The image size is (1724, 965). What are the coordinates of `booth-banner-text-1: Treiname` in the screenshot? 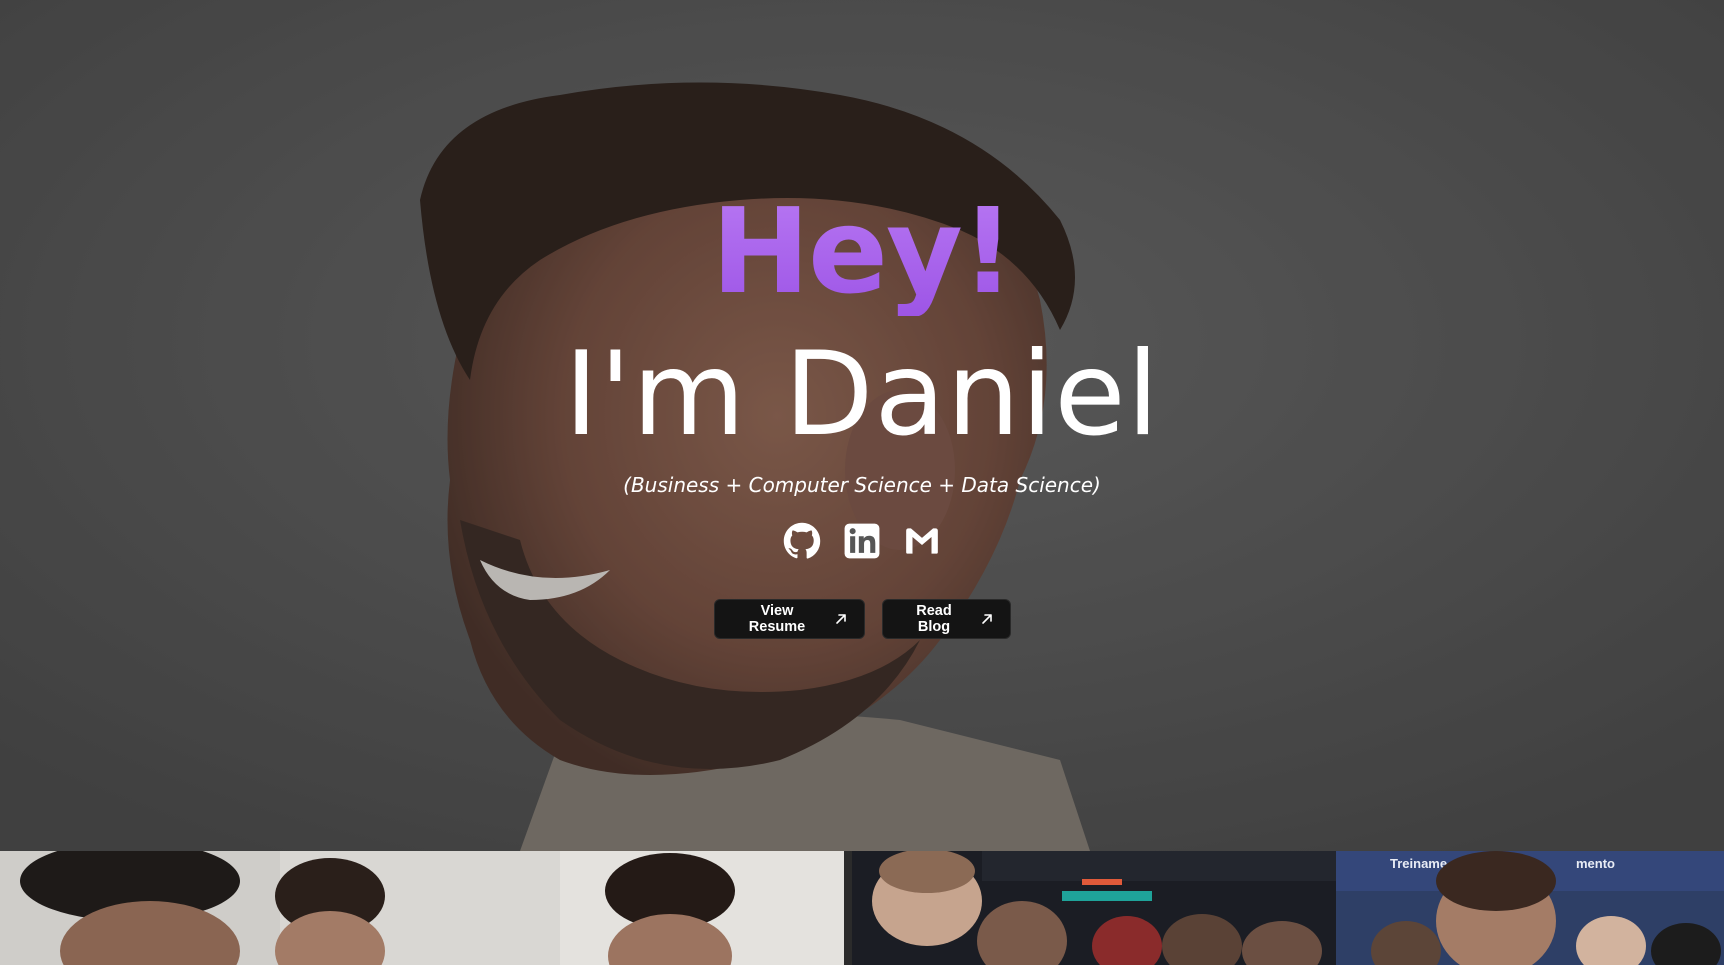 It's located at (1418, 863).